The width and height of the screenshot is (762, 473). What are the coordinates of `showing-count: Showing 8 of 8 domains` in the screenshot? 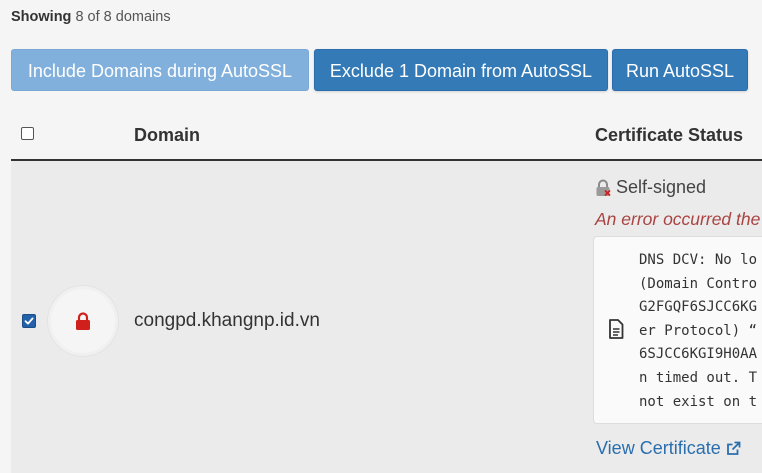 It's located at (91, 17).